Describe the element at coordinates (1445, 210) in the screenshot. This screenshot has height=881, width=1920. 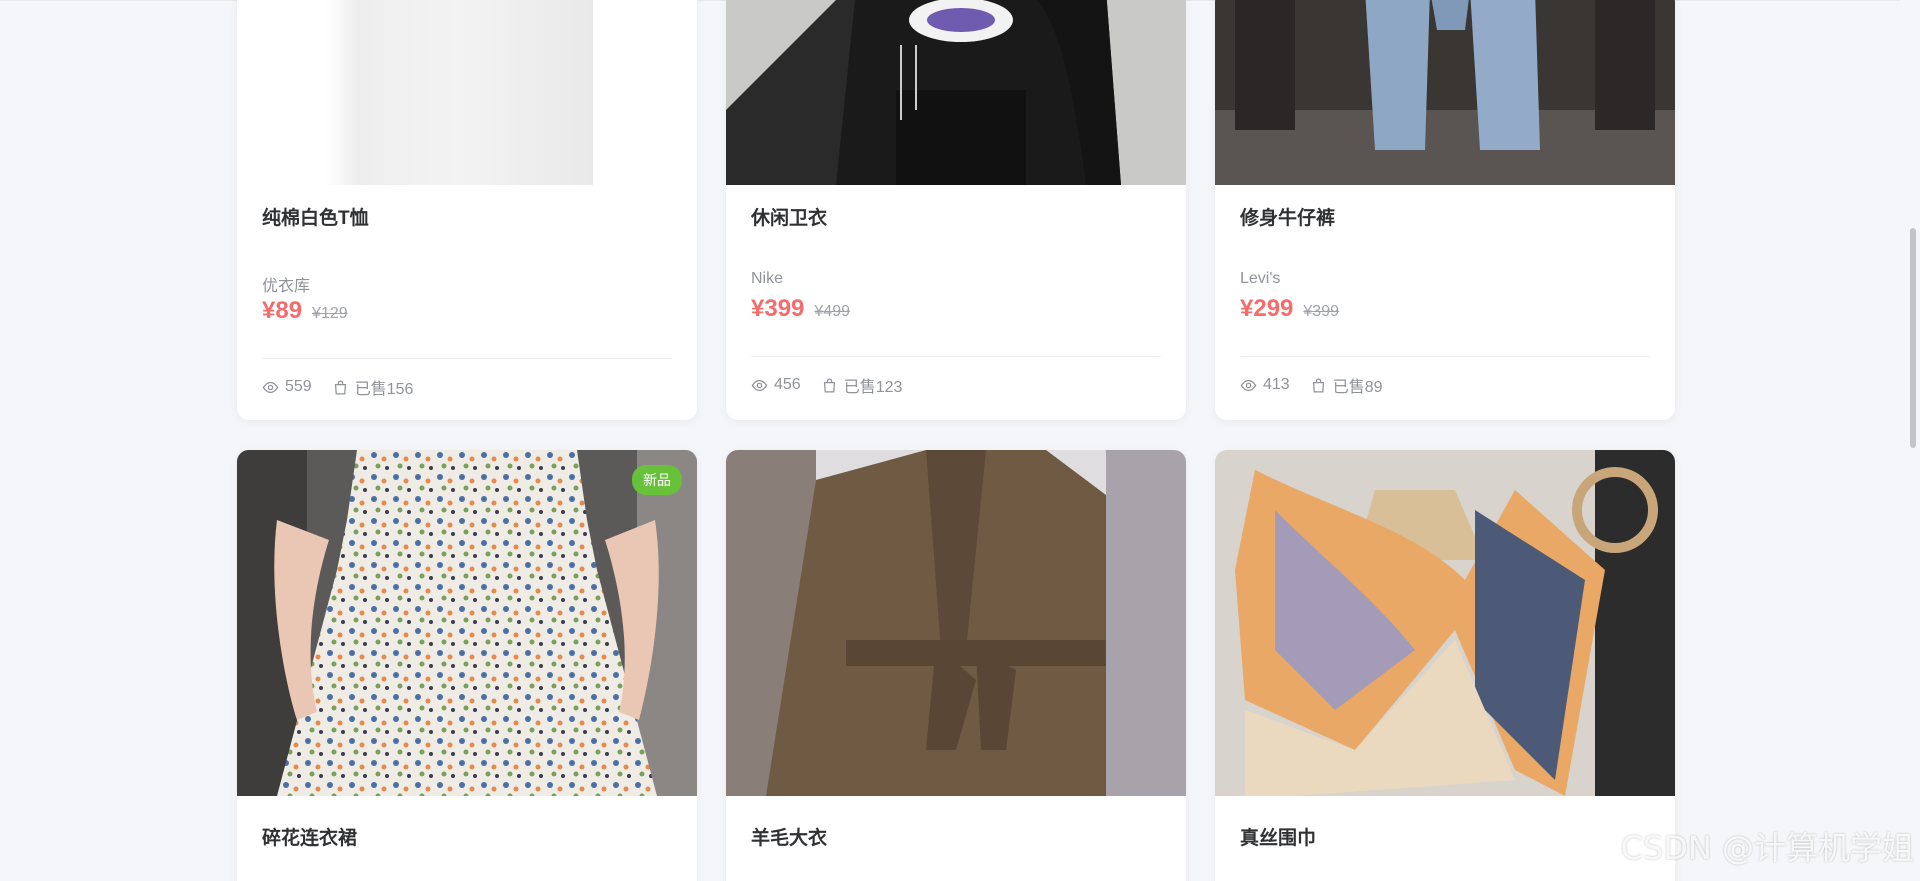
I see `product-card: 修身牛仔裤 Levi's ¥299 ¥399 413 已售89` at that location.